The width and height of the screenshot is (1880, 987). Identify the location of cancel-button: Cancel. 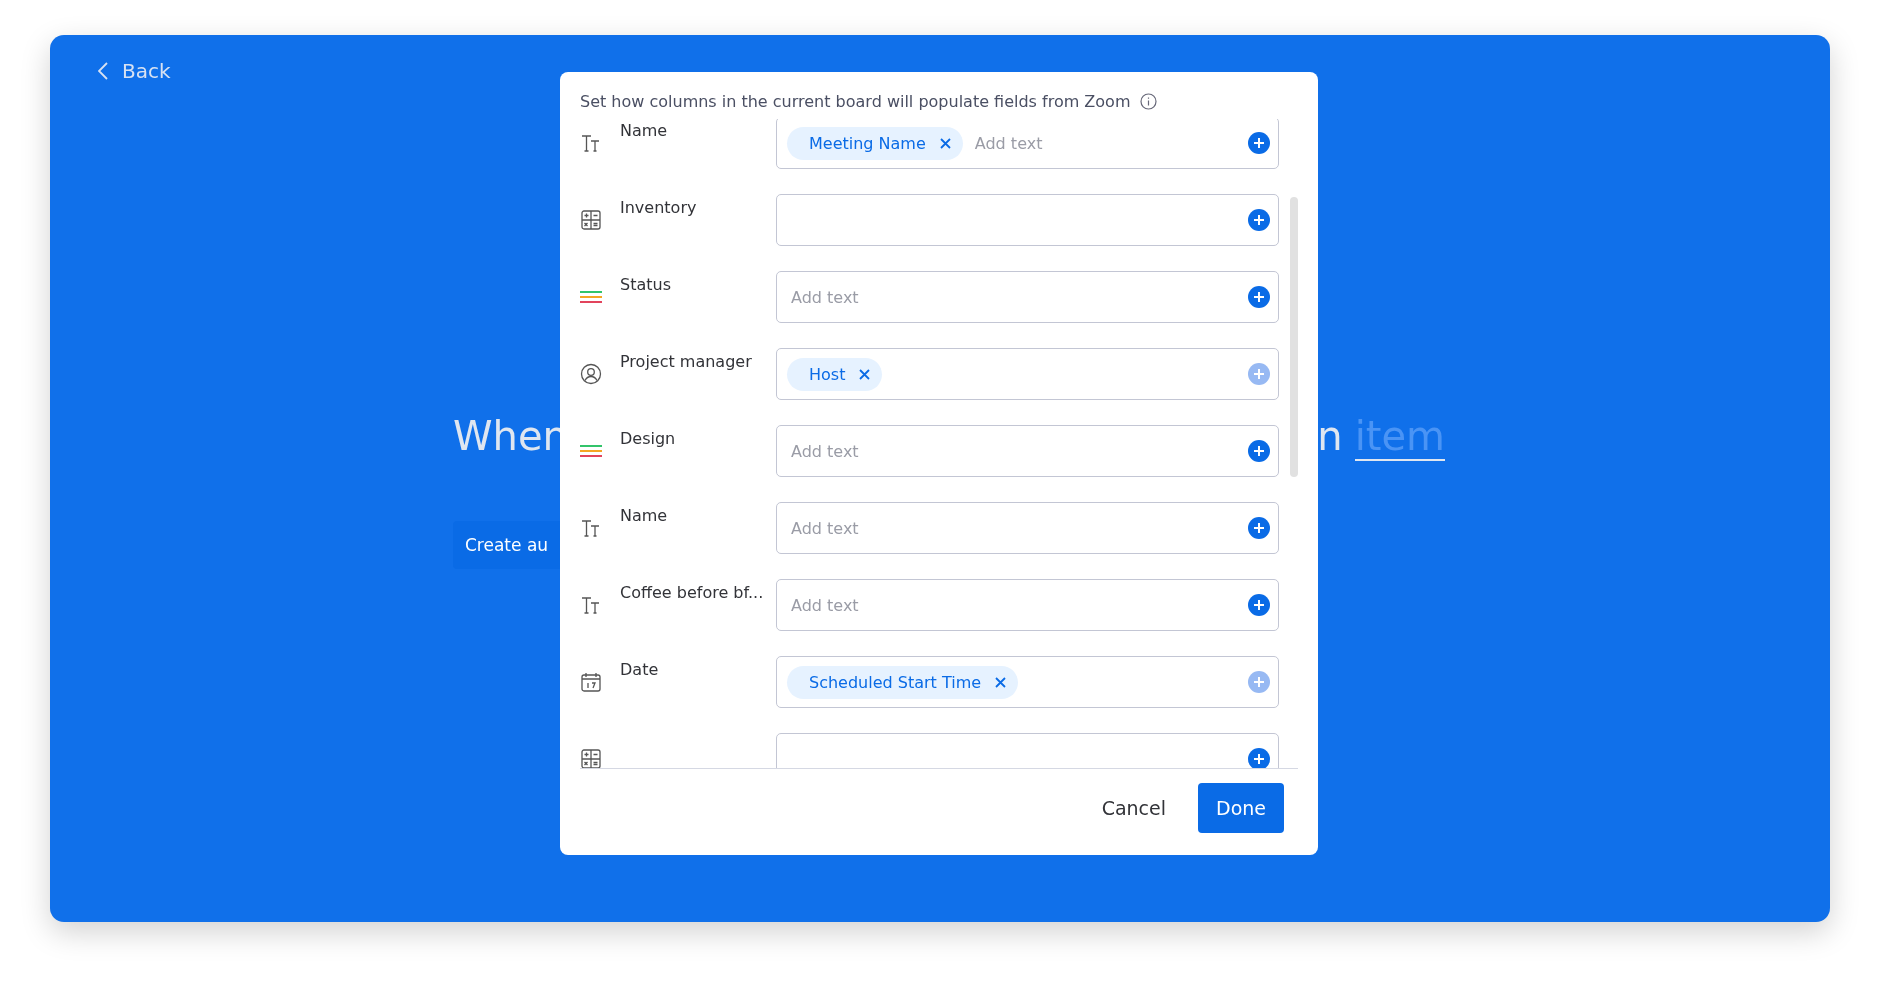
(1133, 808).